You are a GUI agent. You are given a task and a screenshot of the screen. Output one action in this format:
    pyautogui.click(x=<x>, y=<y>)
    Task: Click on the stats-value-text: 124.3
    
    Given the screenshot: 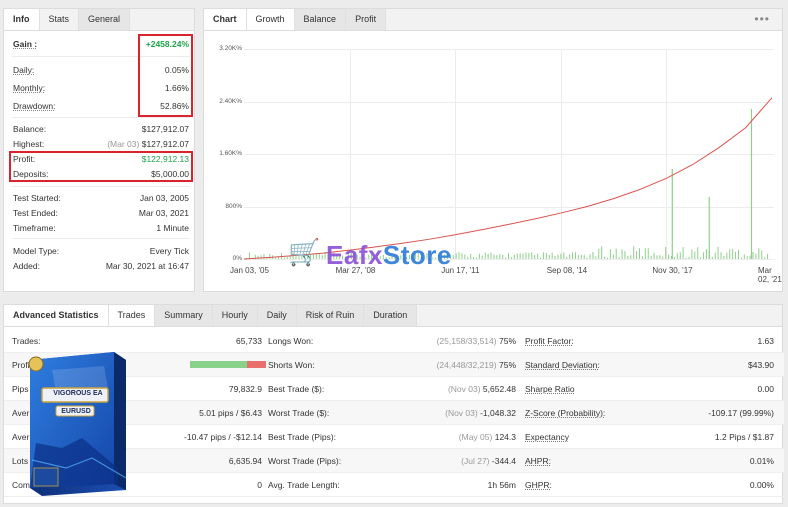 What is the action you would take?
    pyautogui.click(x=505, y=437)
    